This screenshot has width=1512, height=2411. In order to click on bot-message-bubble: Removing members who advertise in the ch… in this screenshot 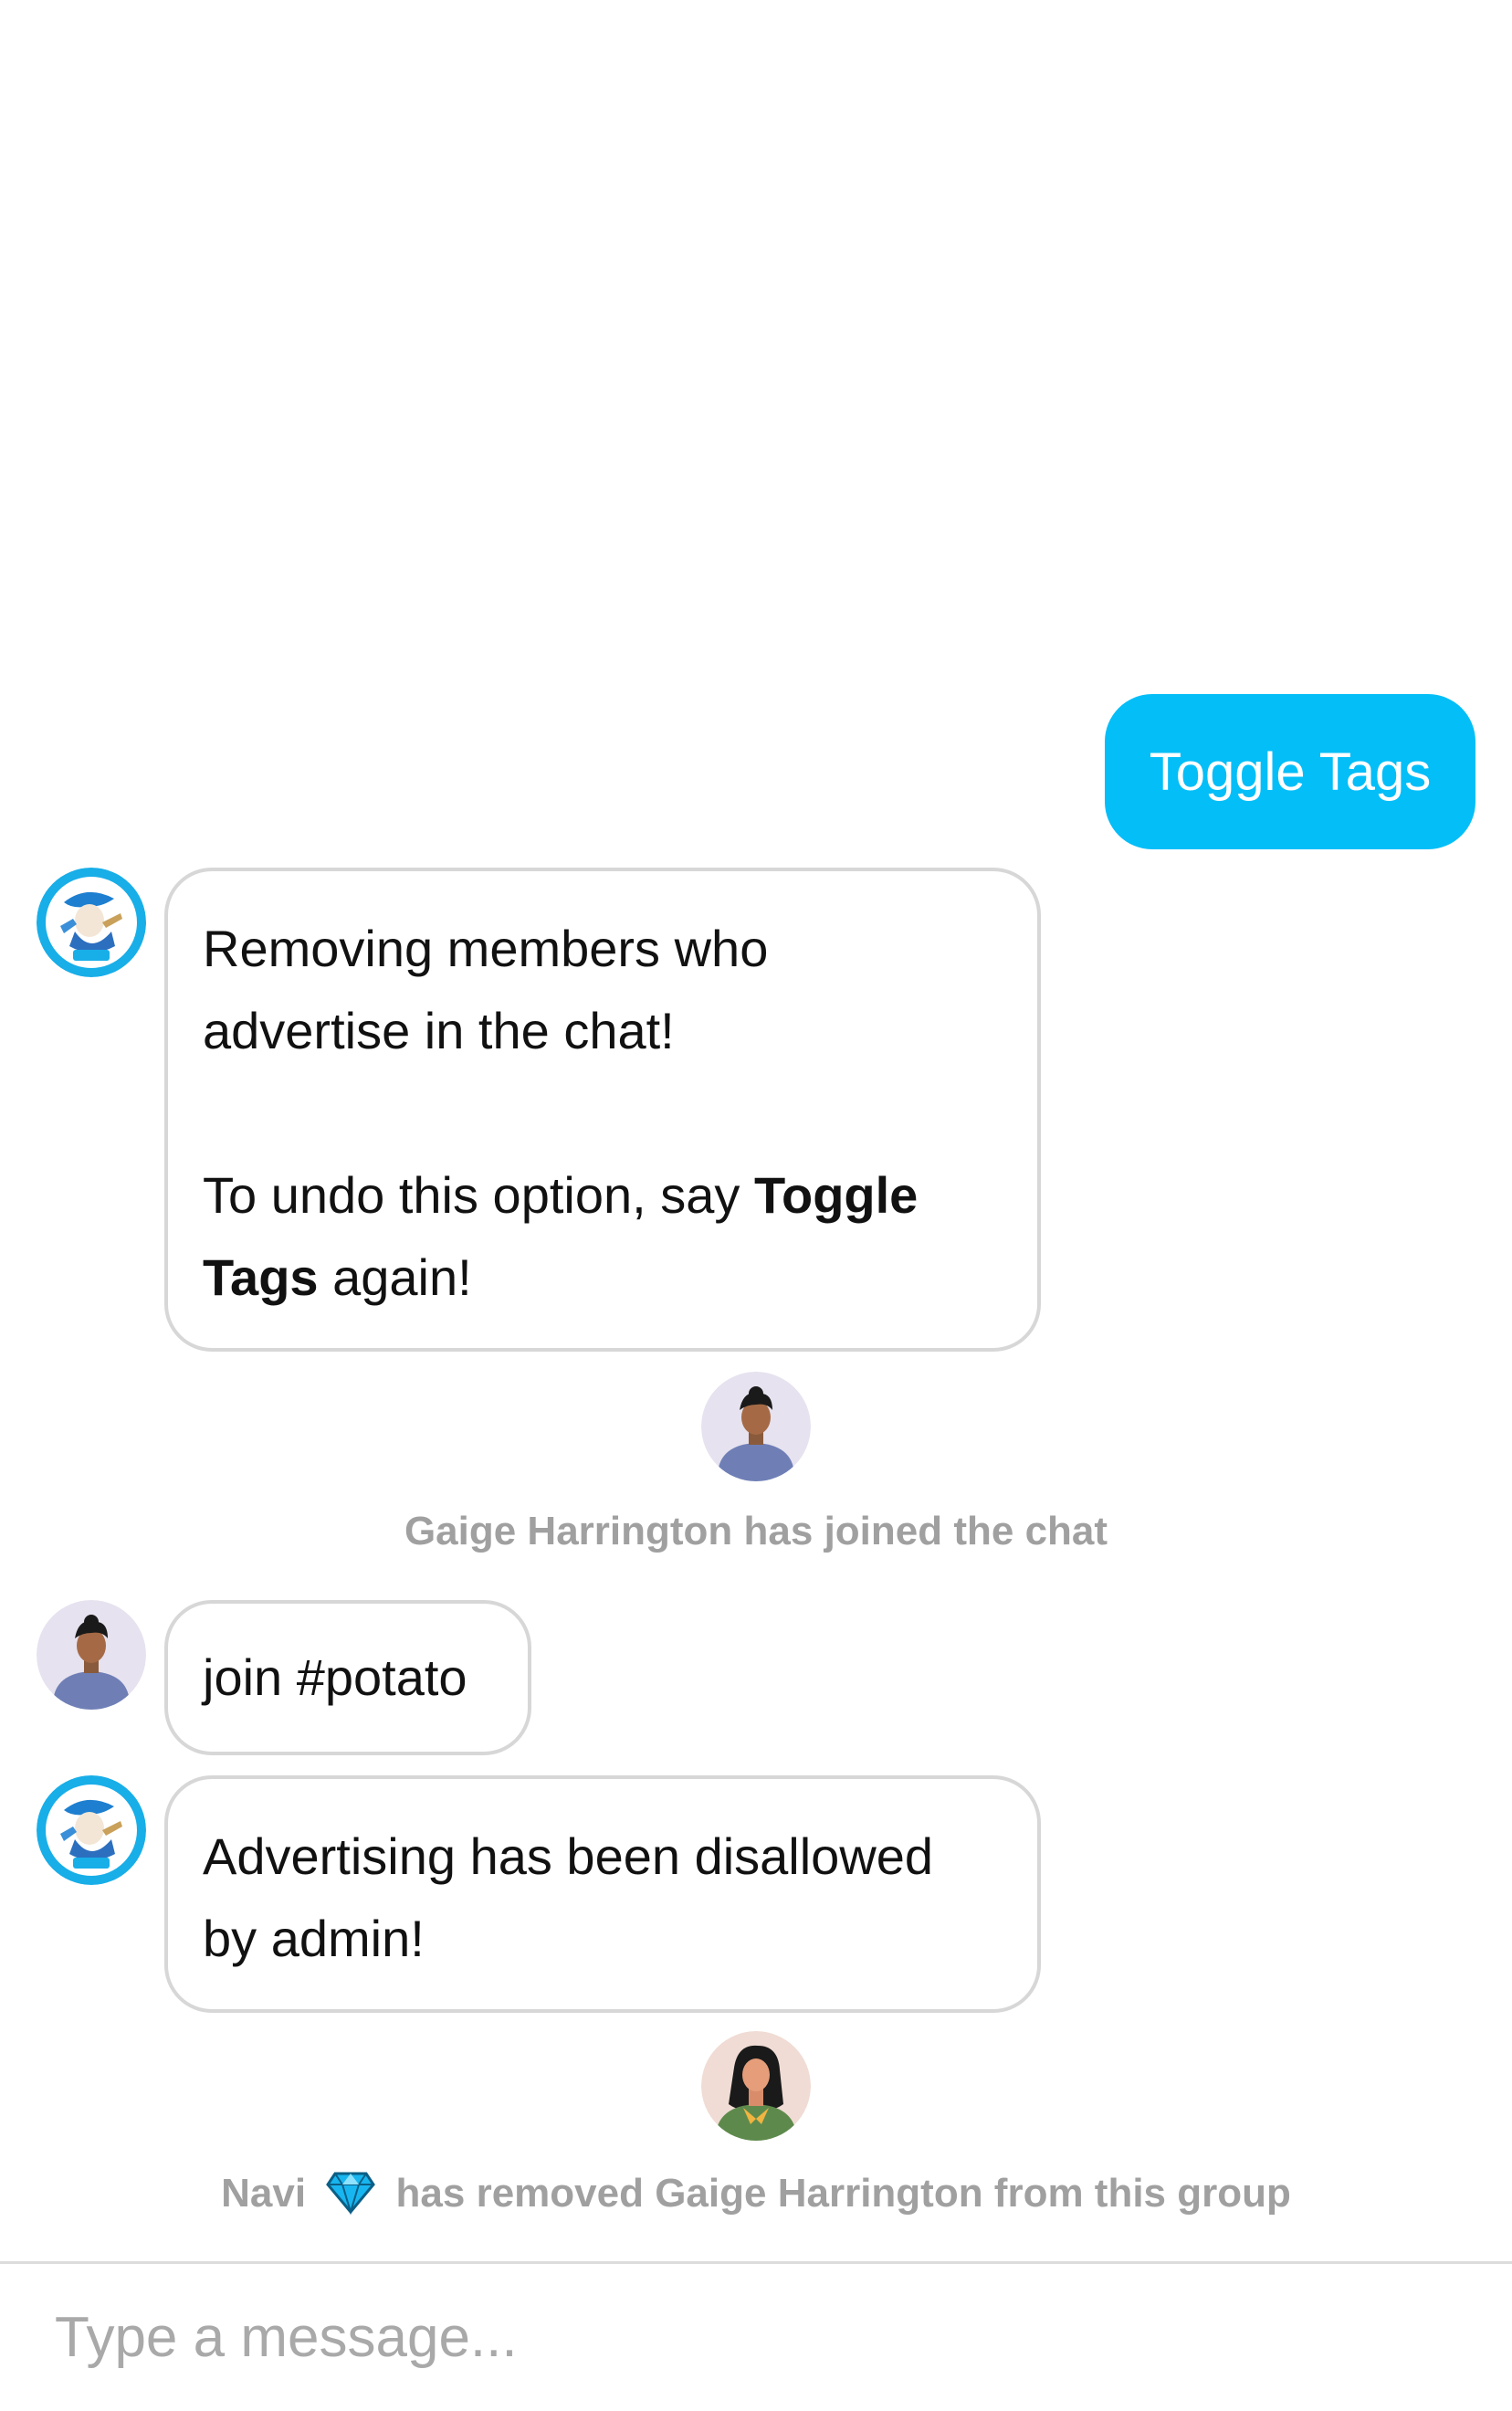, I will do `click(602, 1110)`.